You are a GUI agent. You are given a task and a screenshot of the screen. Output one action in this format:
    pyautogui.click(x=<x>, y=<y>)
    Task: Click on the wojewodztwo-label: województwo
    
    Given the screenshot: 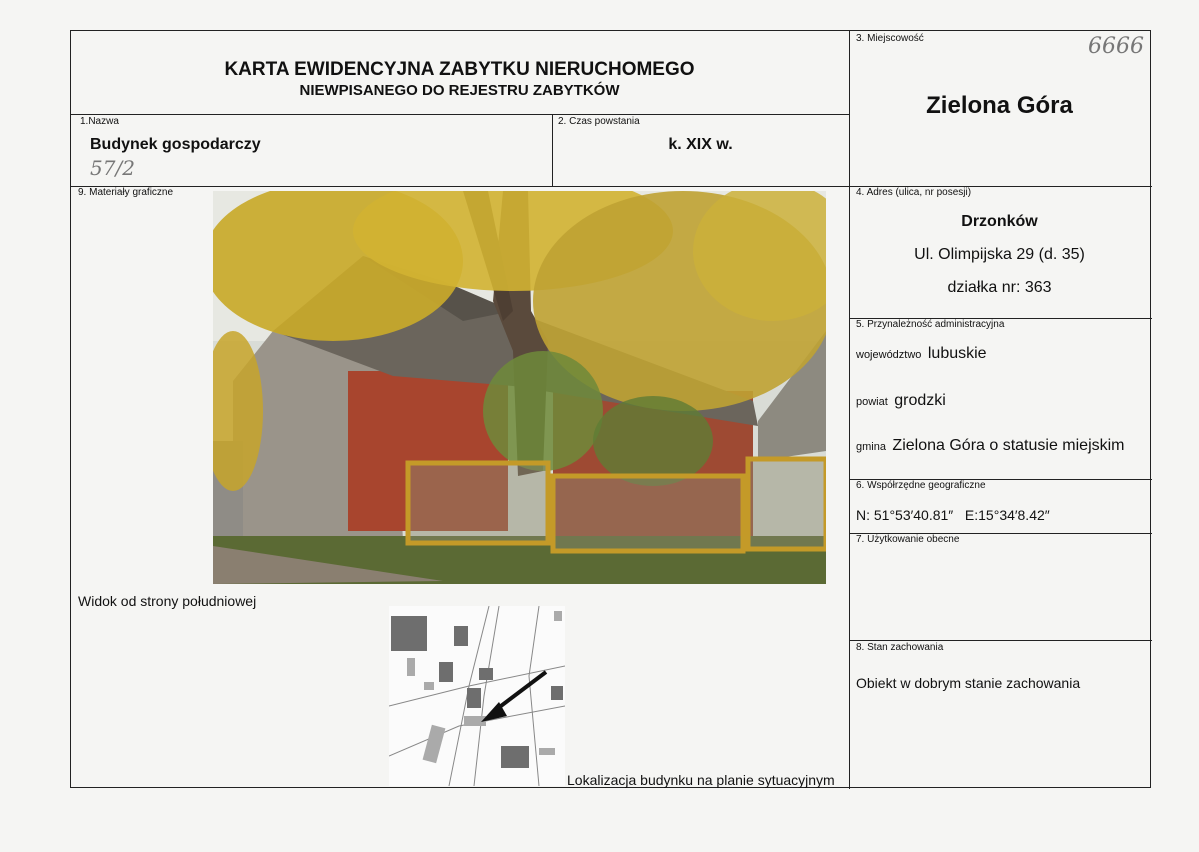 What is the action you would take?
    pyautogui.click(x=889, y=355)
    